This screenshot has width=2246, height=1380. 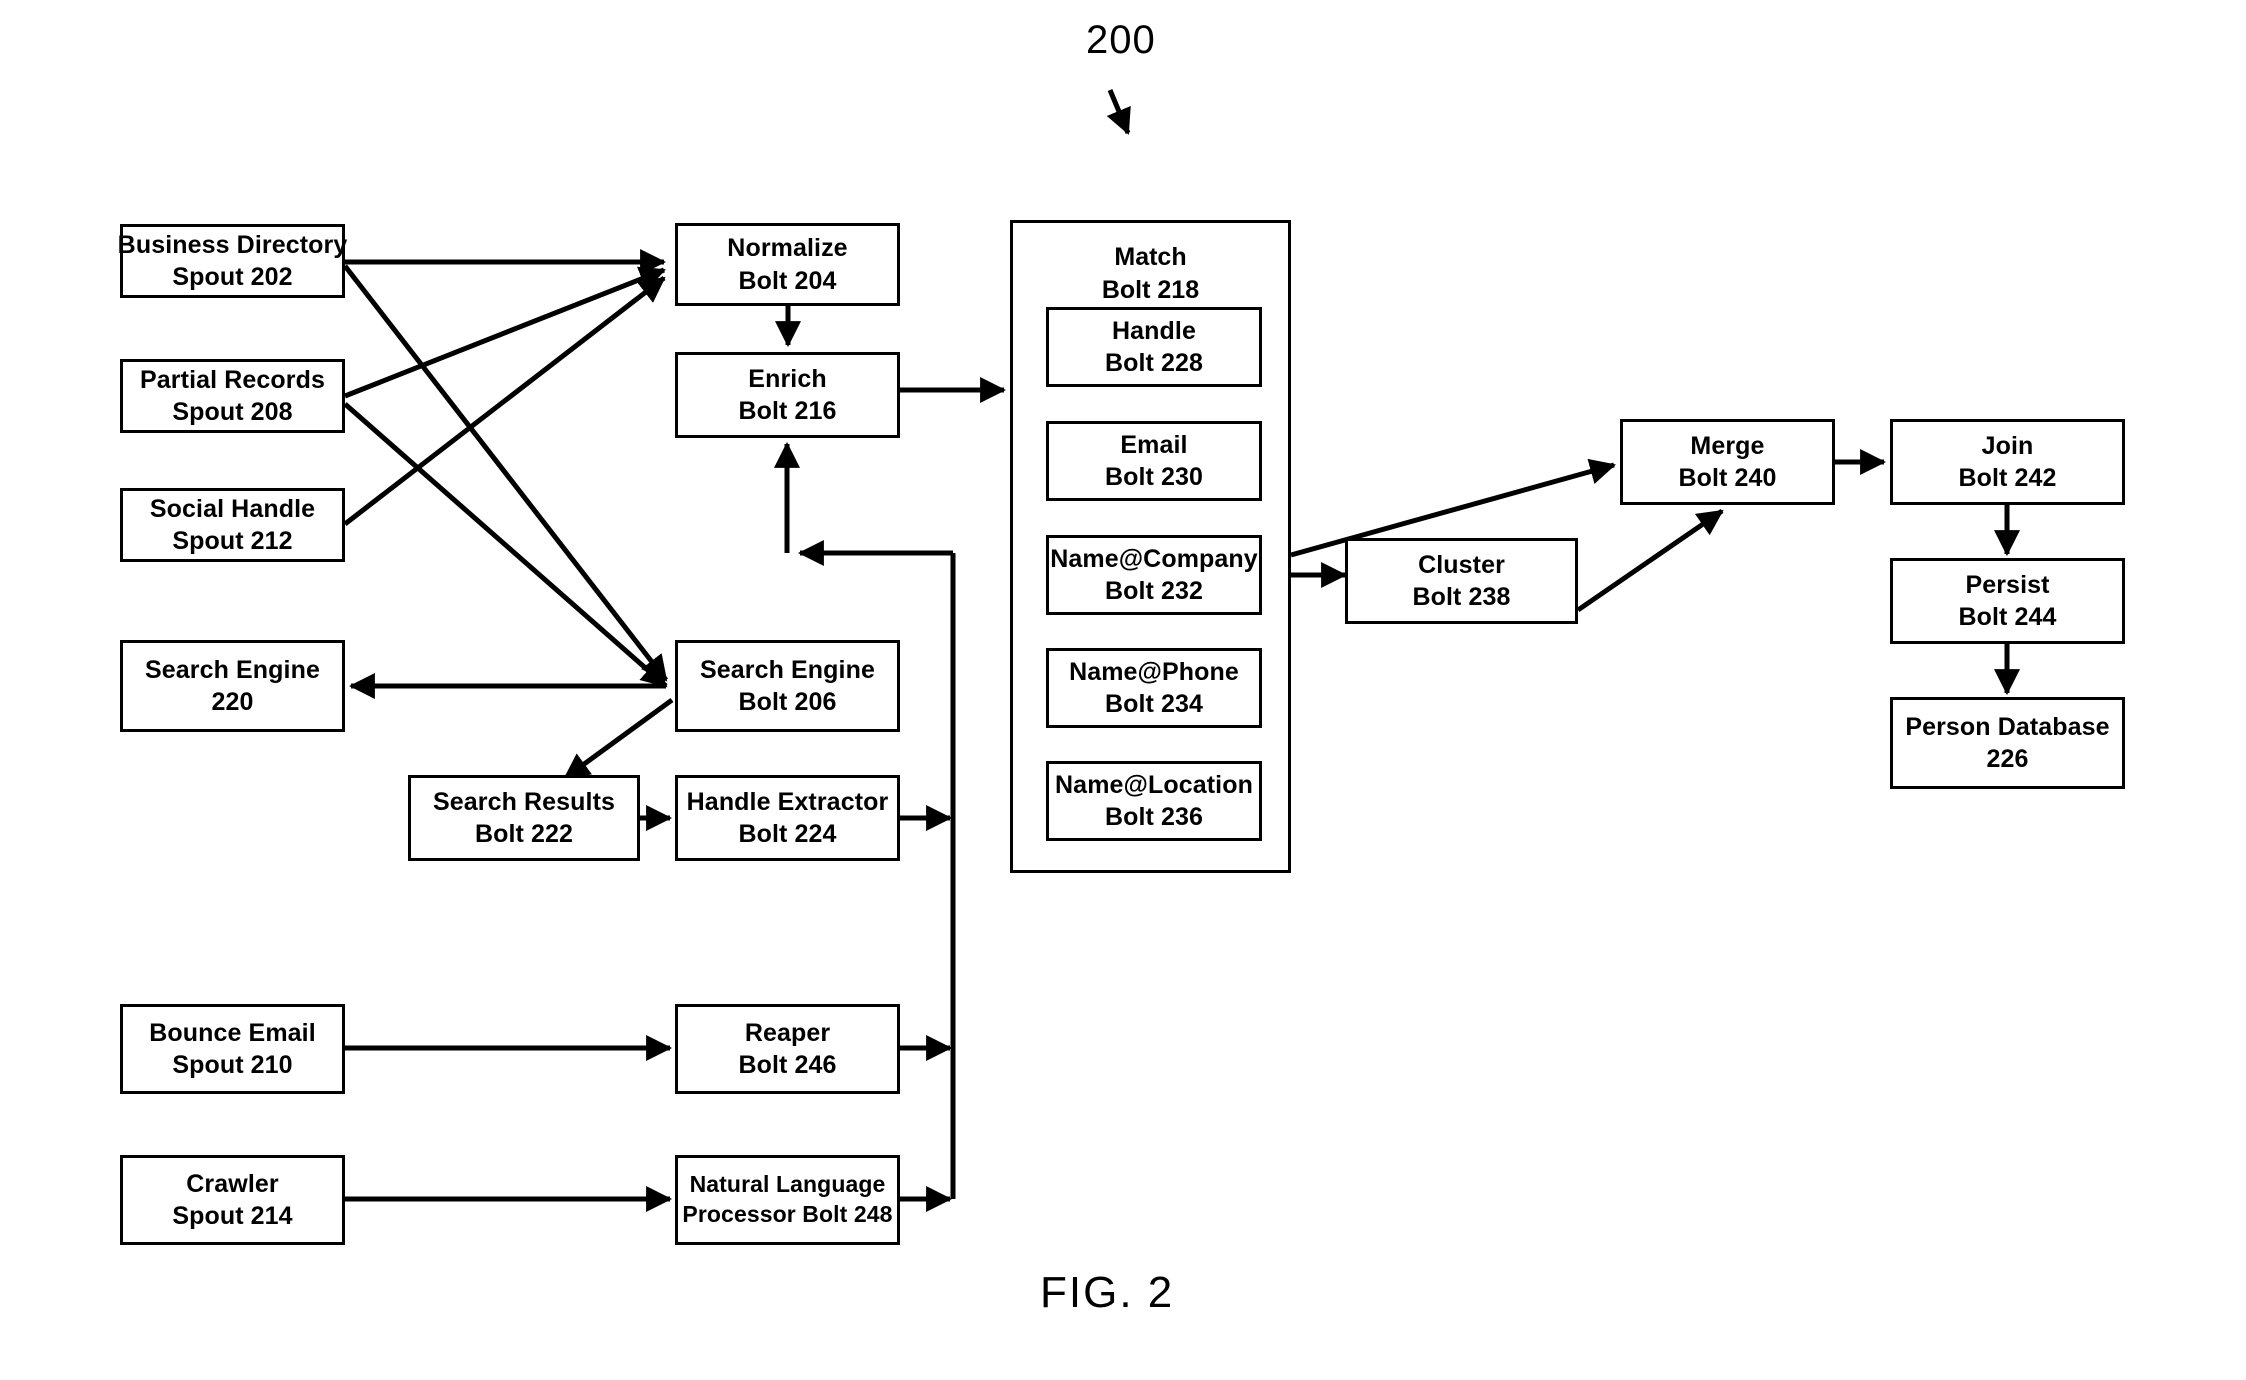 I want to click on edge-reference-leader, so click(x=1118, y=112).